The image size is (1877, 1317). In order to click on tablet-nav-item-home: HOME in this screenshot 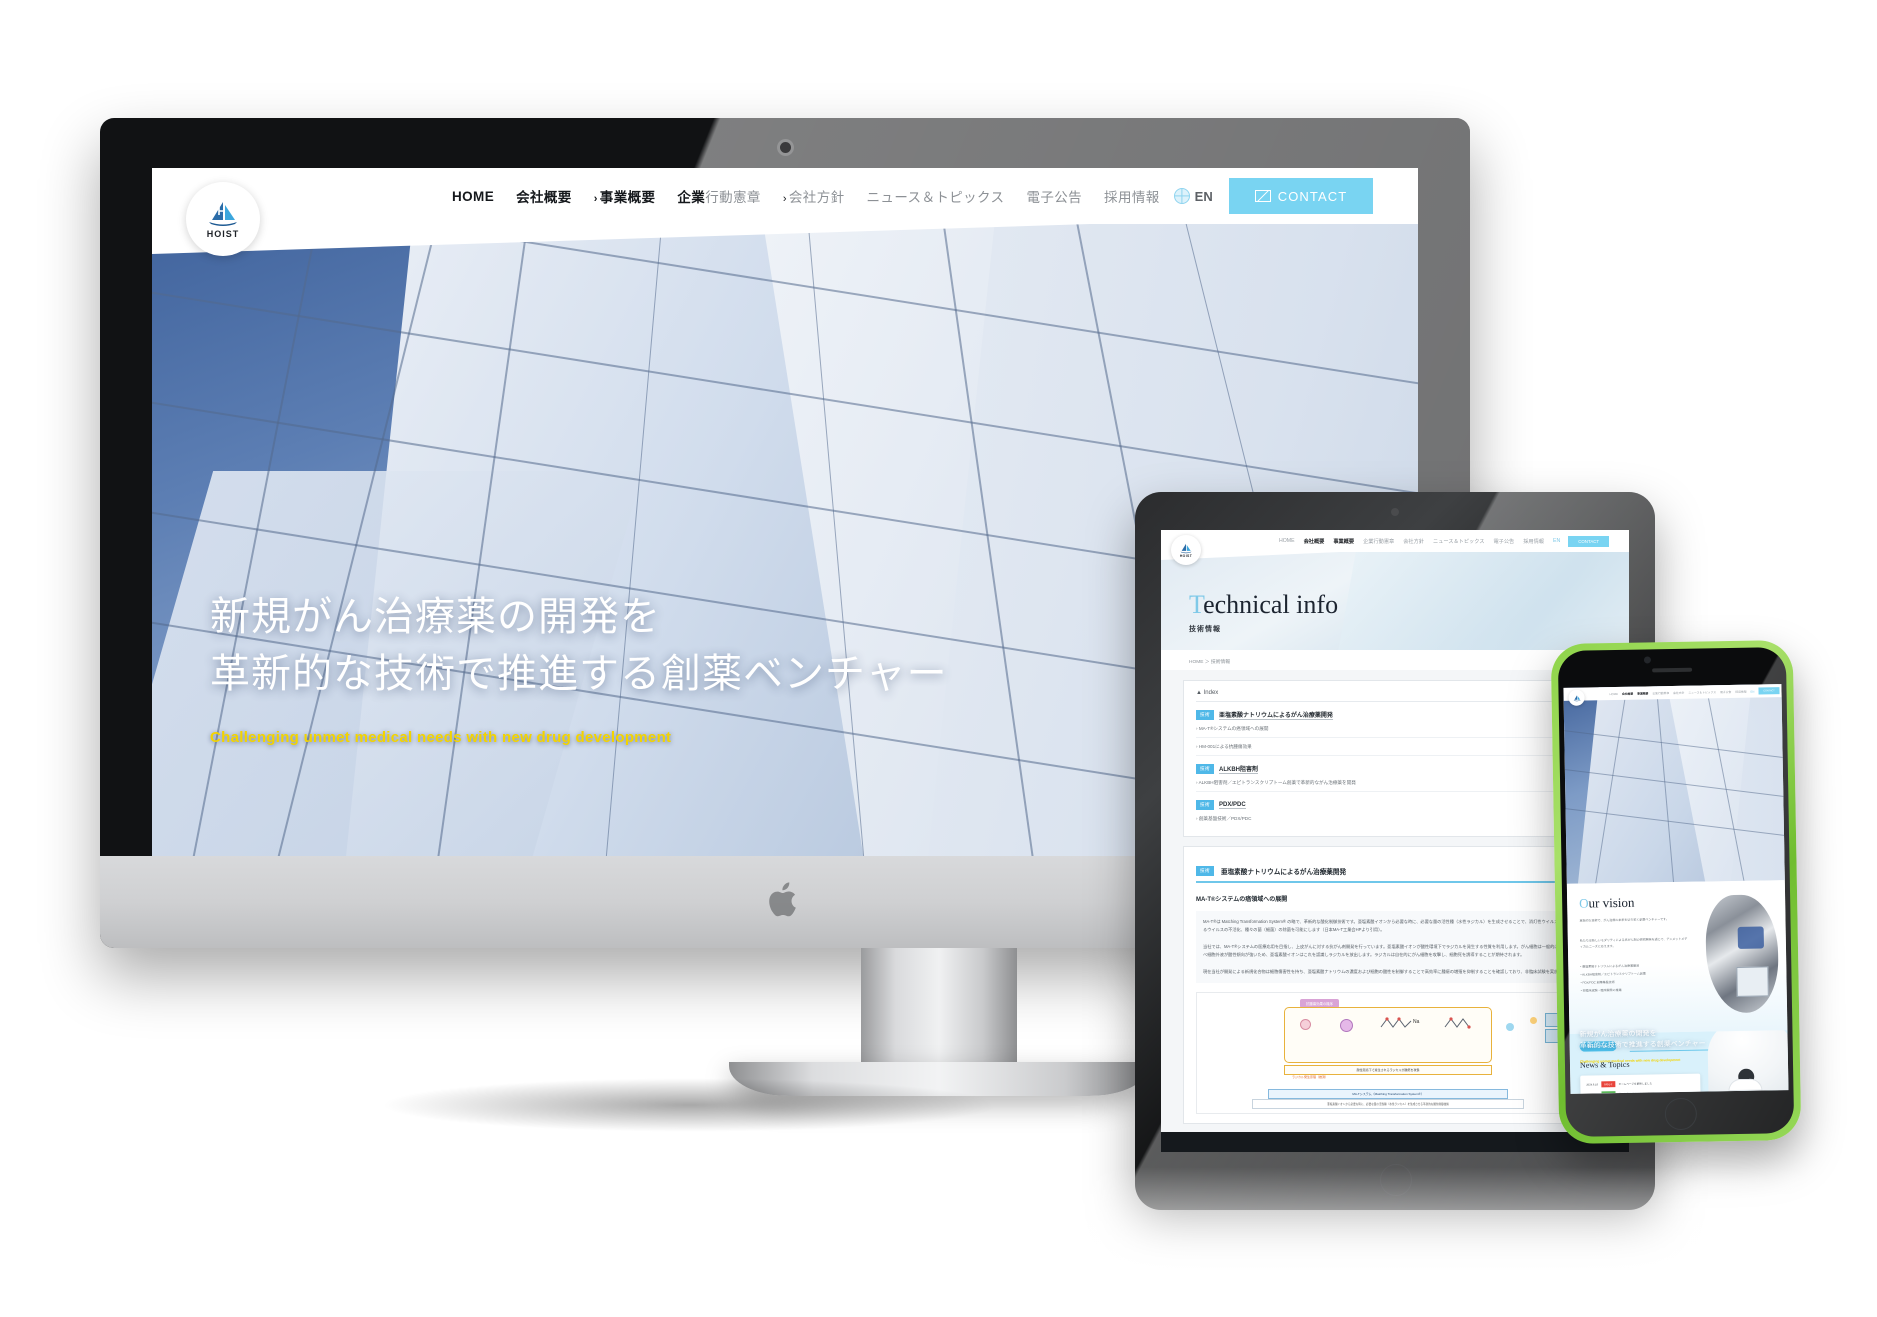, I will do `click(1287, 541)`.